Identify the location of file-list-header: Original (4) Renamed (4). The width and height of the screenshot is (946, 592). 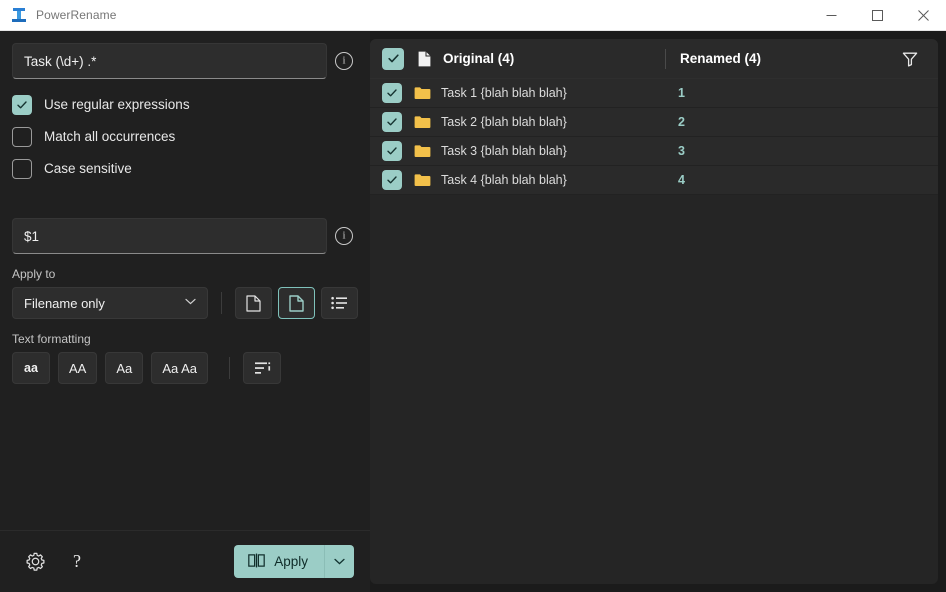
(654, 59).